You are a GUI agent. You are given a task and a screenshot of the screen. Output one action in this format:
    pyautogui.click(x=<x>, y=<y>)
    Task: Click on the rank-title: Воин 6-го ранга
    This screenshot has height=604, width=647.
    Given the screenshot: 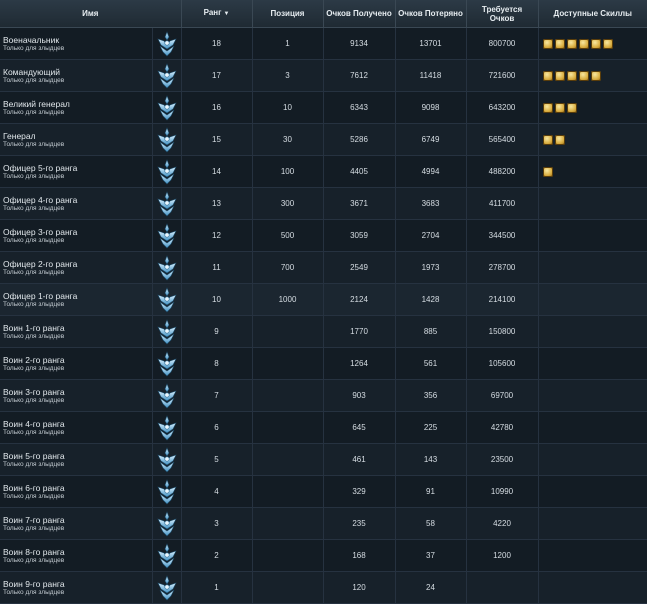 What is the action you would take?
    pyautogui.click(x=34, y=487)
    